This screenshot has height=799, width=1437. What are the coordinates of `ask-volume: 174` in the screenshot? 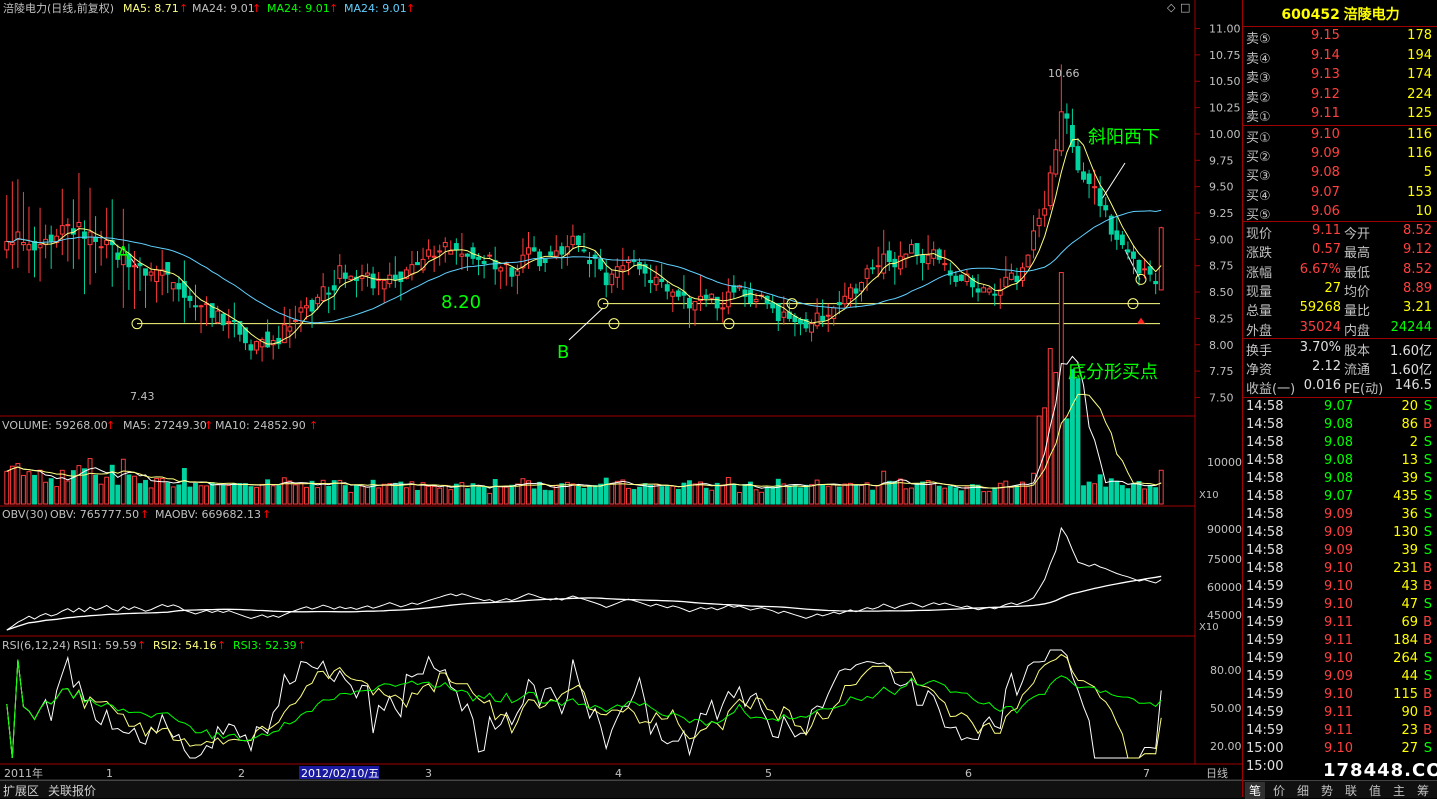 It's located at (1419, 74).